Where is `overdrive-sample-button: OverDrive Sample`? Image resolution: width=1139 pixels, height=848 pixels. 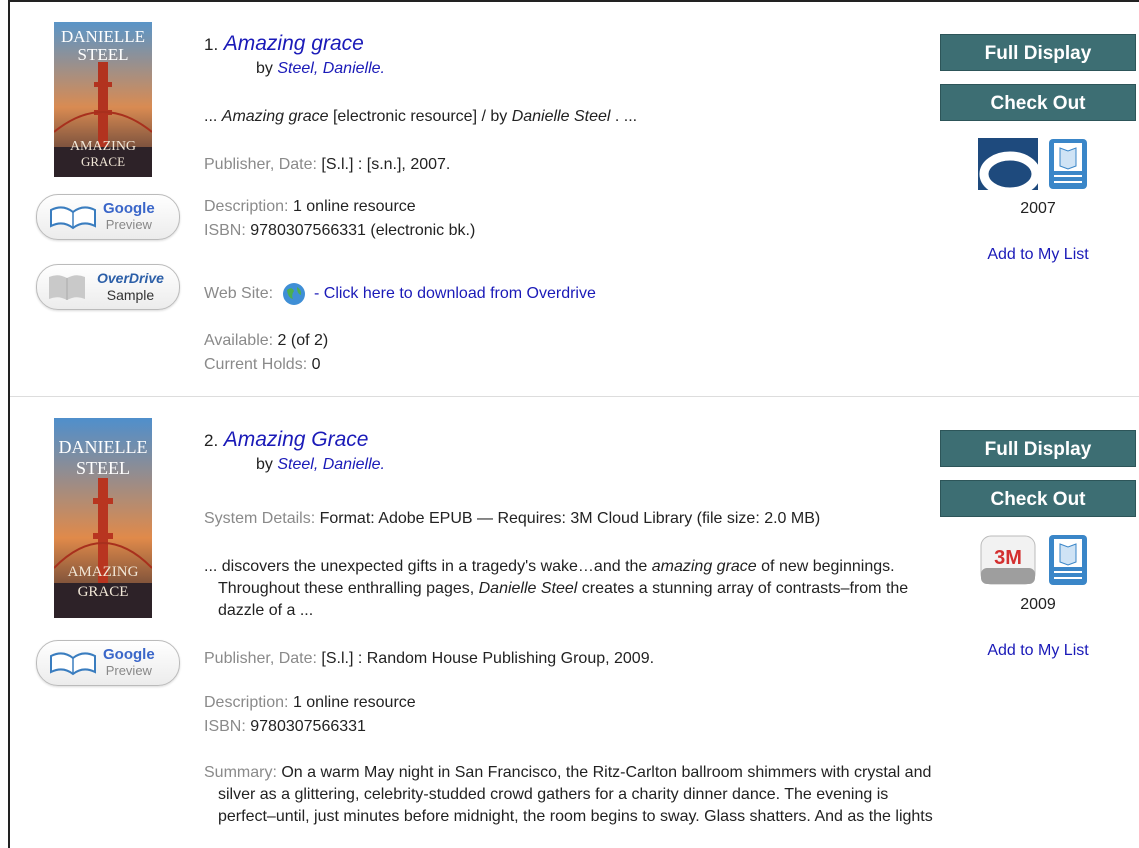 overdrive-sample-button: OverDrive Sample is located at coordinates (108, 287).